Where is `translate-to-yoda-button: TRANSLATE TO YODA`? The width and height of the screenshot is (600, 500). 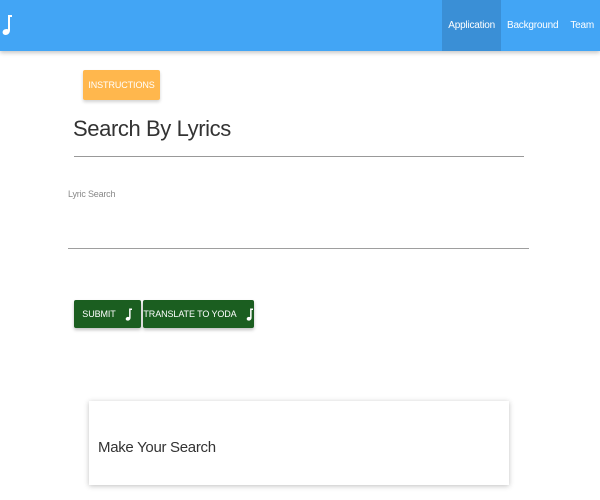
translate-to-yoda-button: TRANSLATE TO YODA is located at coordinates (198, 314).